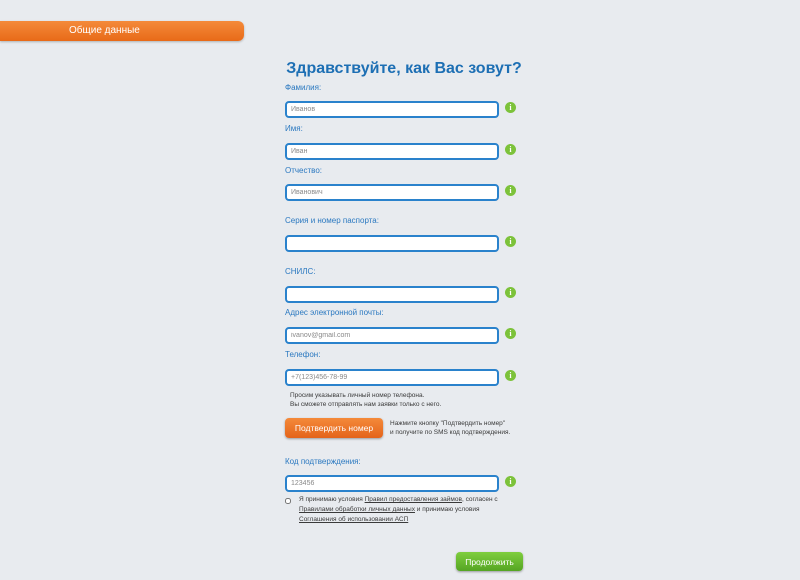 Image resolution: width=800 pixels, height=580 pixels. What do you see at coordinates (510, 375) in the screenshot?
I see `phone-info-icon: i` at bounding box center [510, 375].